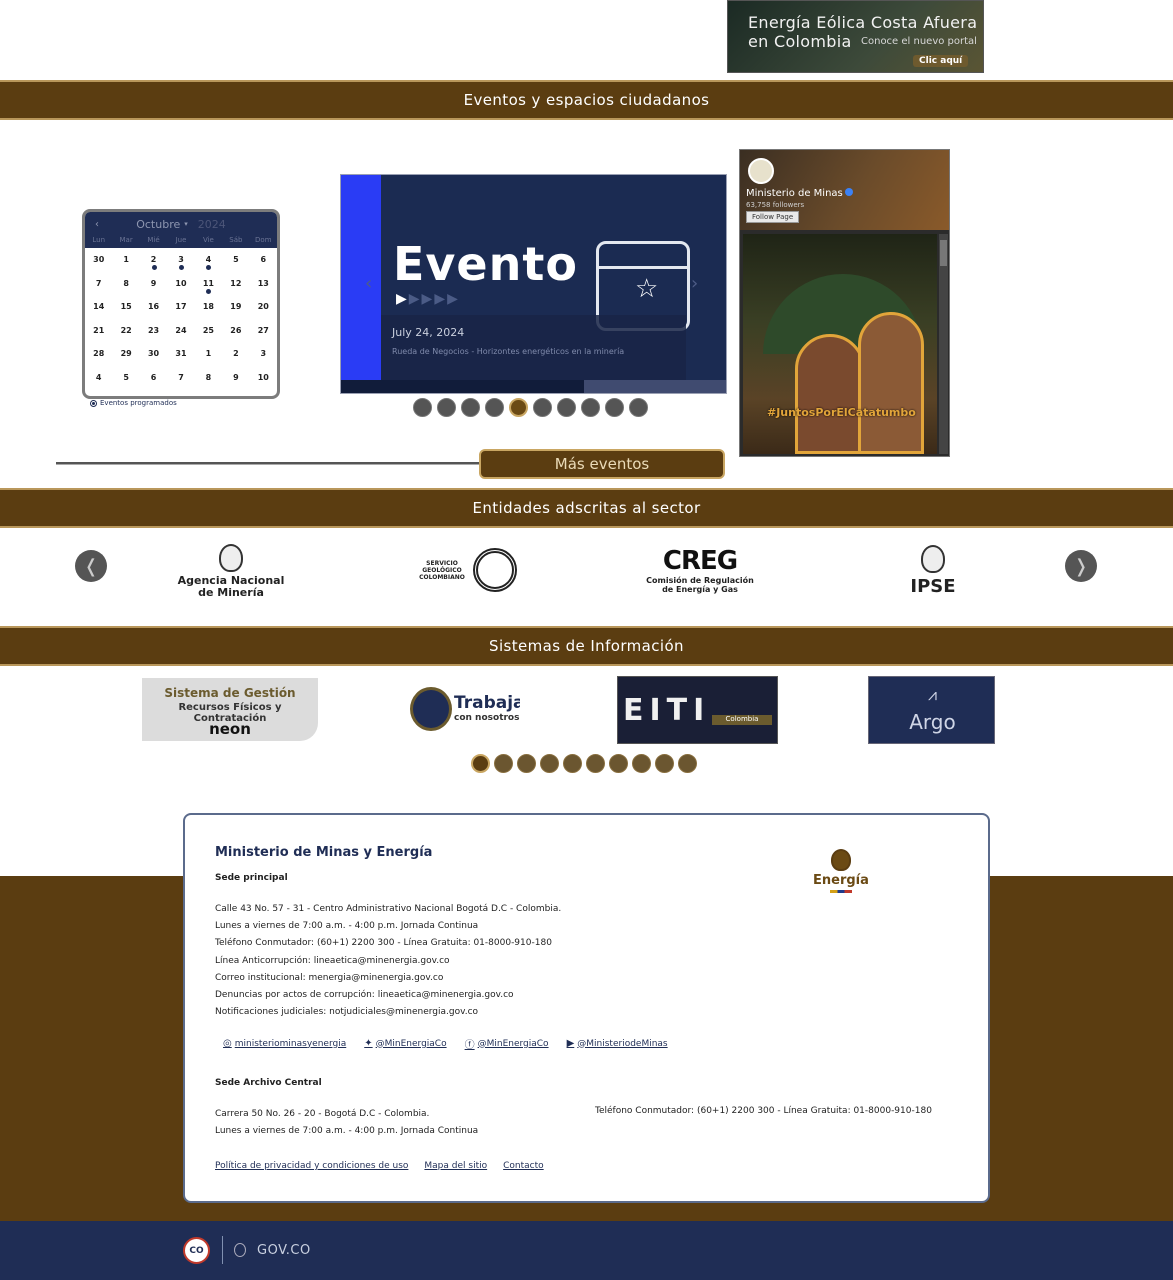  What do you see at coordinates (368, 283) in the screenshot?
I see `slide-prev-icon: ‹` at bounding box center [368, 283].